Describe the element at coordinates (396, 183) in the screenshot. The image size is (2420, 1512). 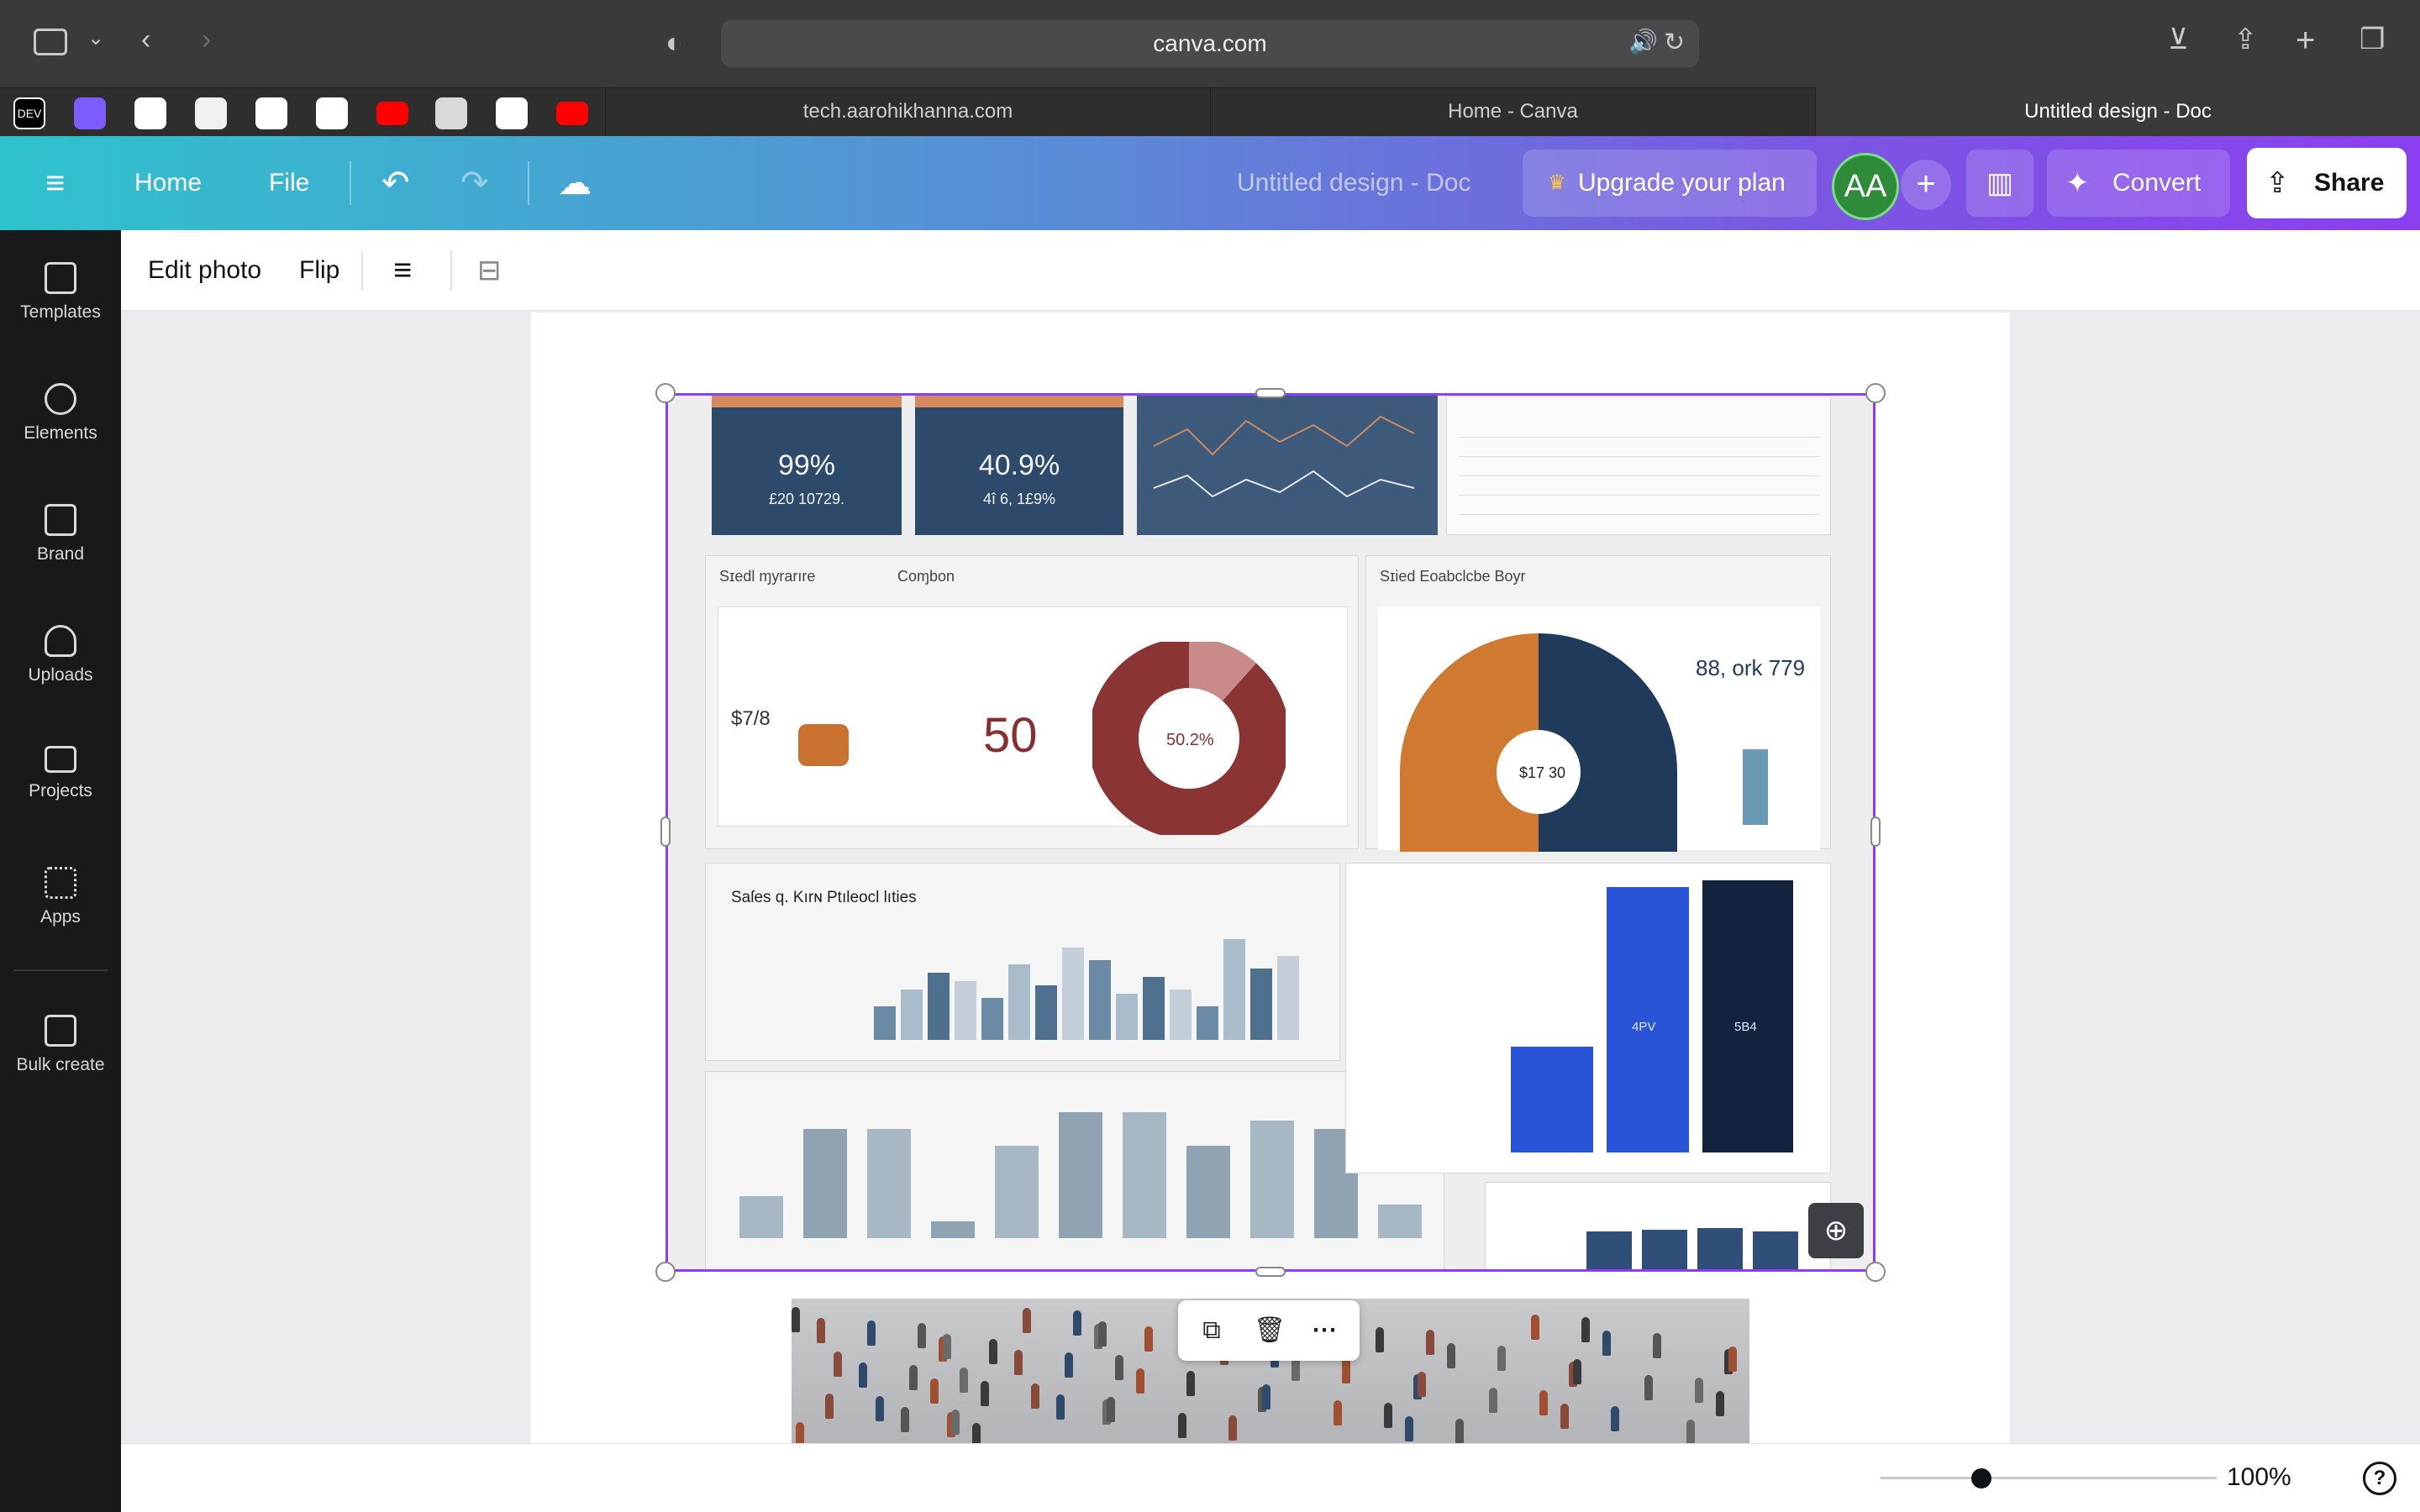
I see `undo-icon: ↶` at that location.